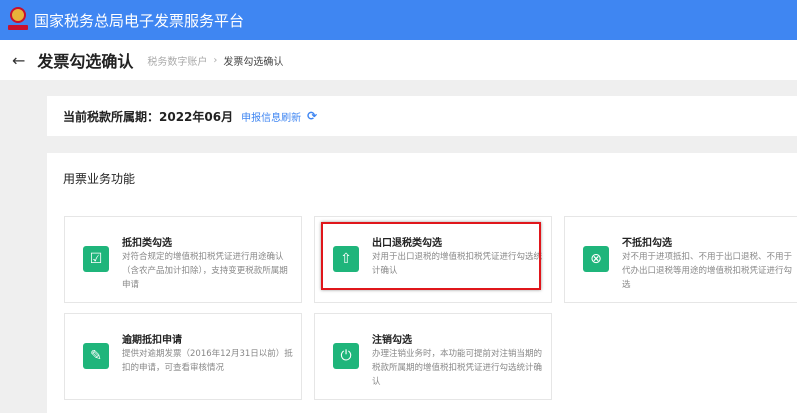 The width and height of the screenshot is (797, 413). Describe the element at coordinates (99, 179) in the screenshot. I see `section-title: 用票业务功能` at that location.